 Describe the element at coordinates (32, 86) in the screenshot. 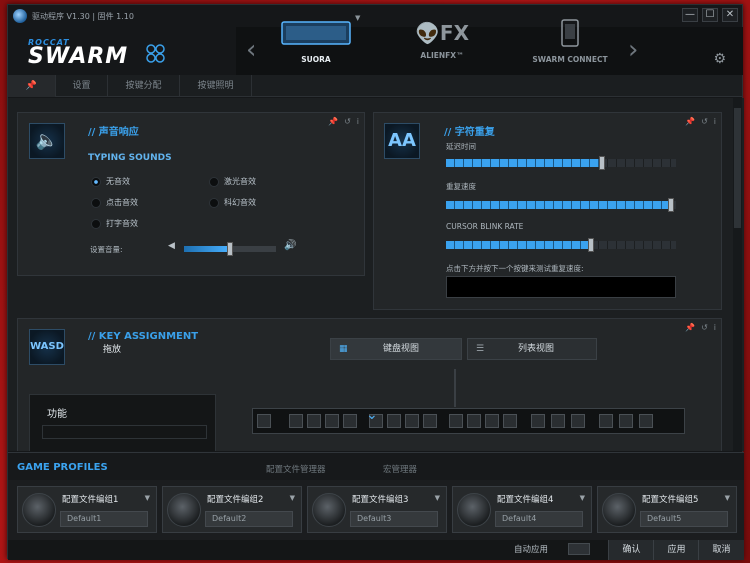

I see `tab-pin: 📌` at that location.